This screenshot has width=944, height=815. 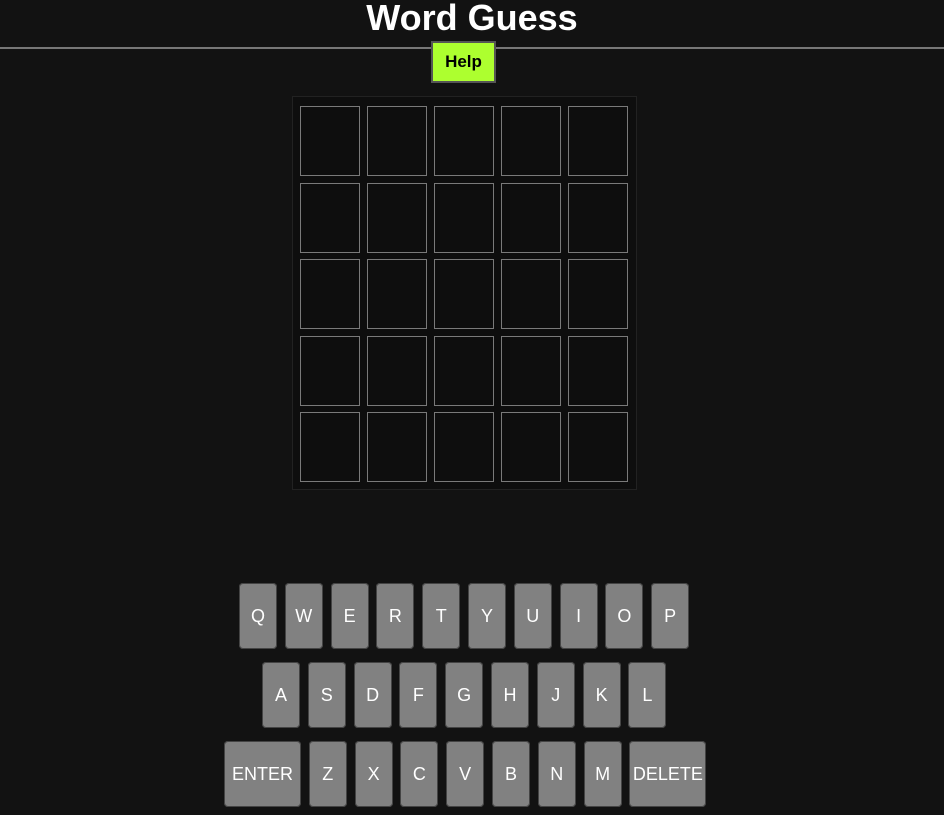 What do you see at coordinates (602, 774) in the screenshot?
I see `key-m: M` at bounding box center [602, 774].